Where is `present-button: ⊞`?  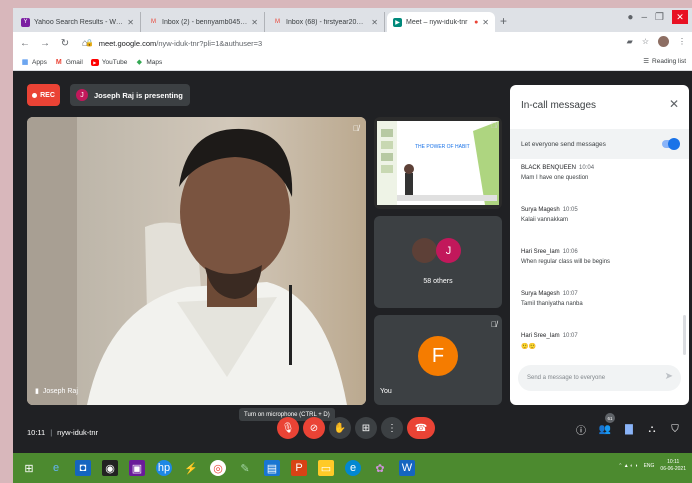 present-button: ⊞ is located at coordinates (366, 428).